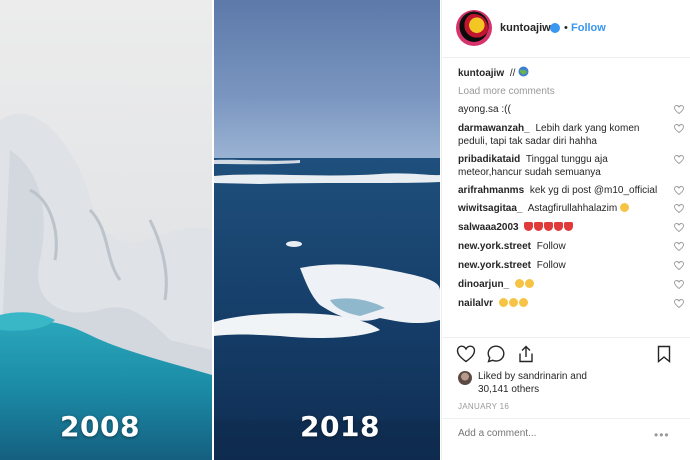 Image resolution: width=690 pixels, height=460 pixels. What do you see at coordinates (489, 159) in the screenshot?
I see `comment-username: pribadikataid` at bounding box center [489, 159].